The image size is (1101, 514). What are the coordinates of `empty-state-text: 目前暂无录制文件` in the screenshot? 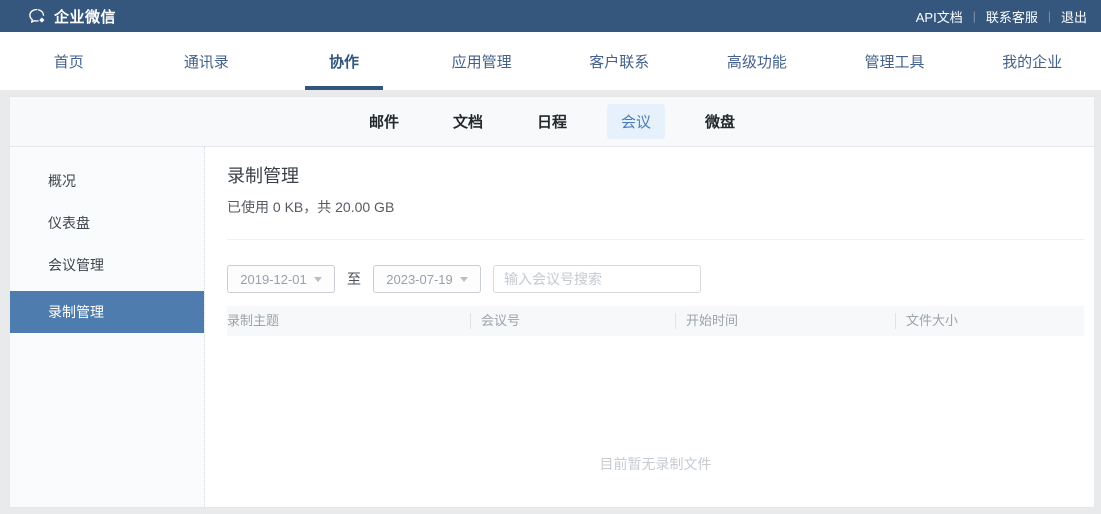 It's located at (655, 464).